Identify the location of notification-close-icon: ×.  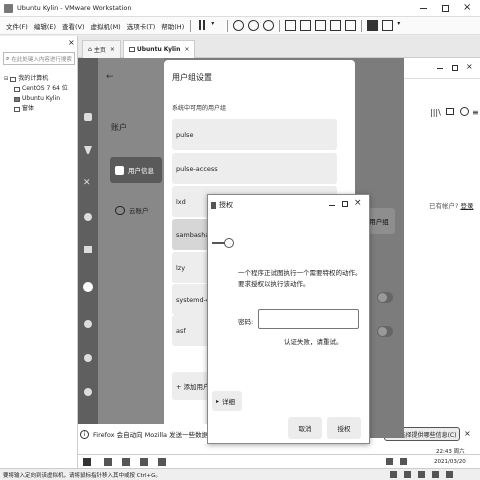
(467, 433).